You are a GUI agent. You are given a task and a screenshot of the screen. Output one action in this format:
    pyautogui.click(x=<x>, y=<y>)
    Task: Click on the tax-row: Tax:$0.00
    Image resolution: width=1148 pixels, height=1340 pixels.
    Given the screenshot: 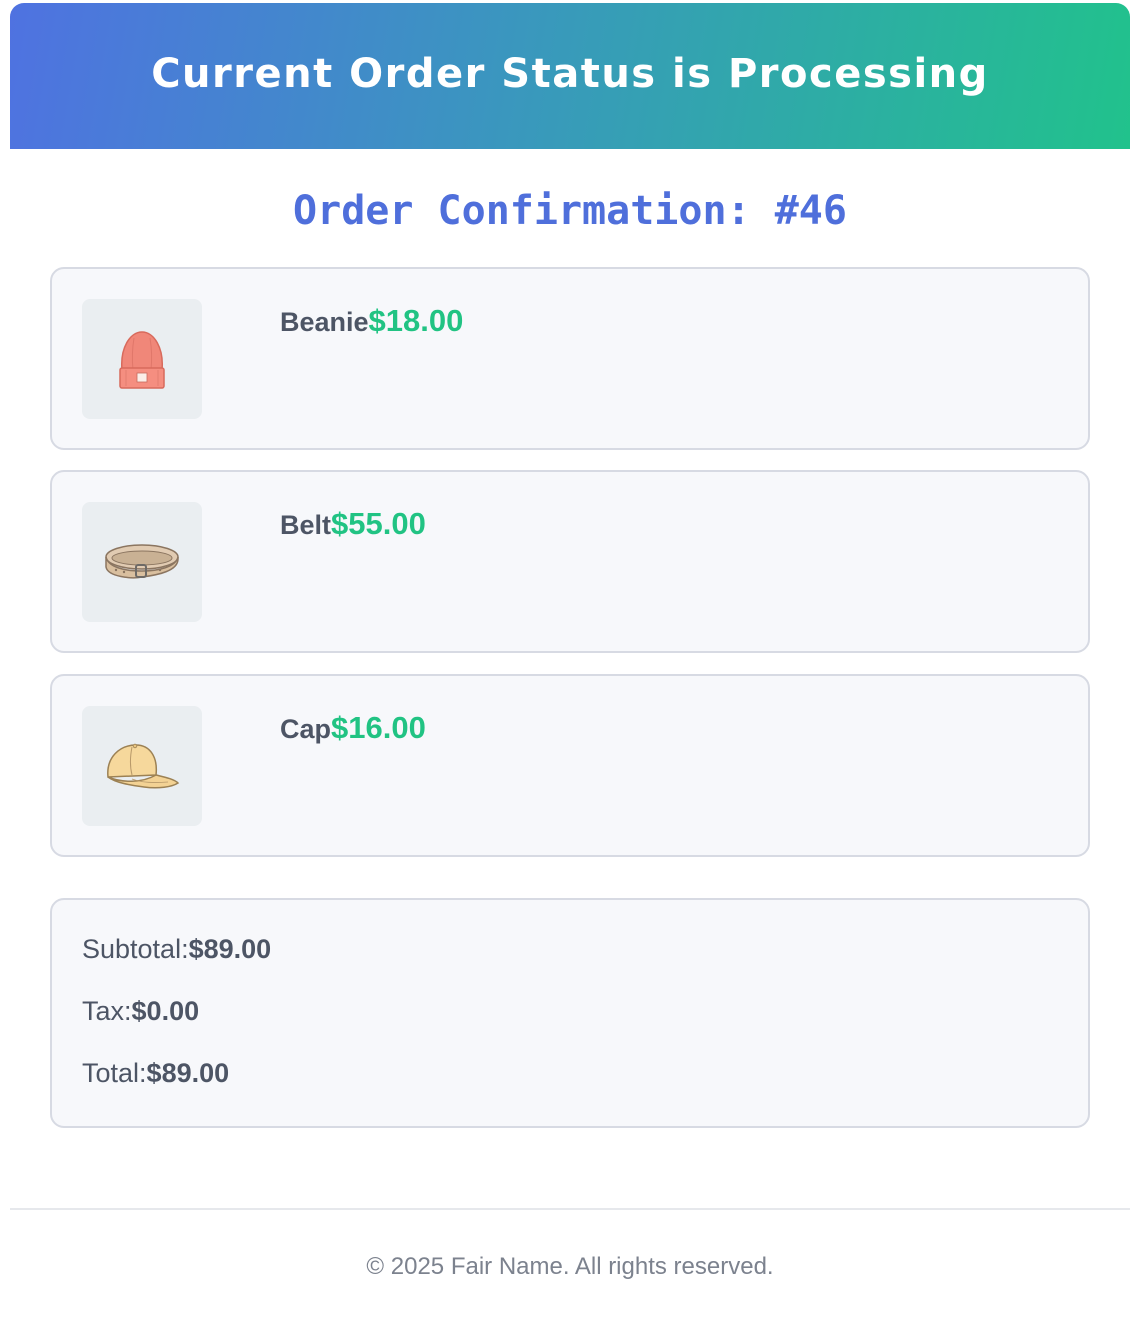 What is the action you would take?
    pyautogui.click(x=140, y=1011)
    